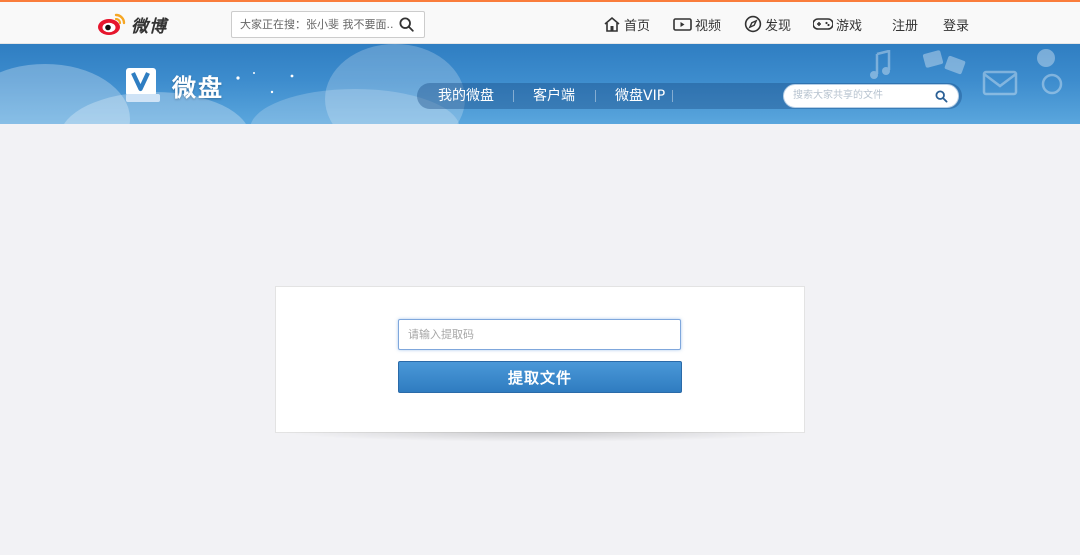  I want to click on card-shadow, so click(540, 437).